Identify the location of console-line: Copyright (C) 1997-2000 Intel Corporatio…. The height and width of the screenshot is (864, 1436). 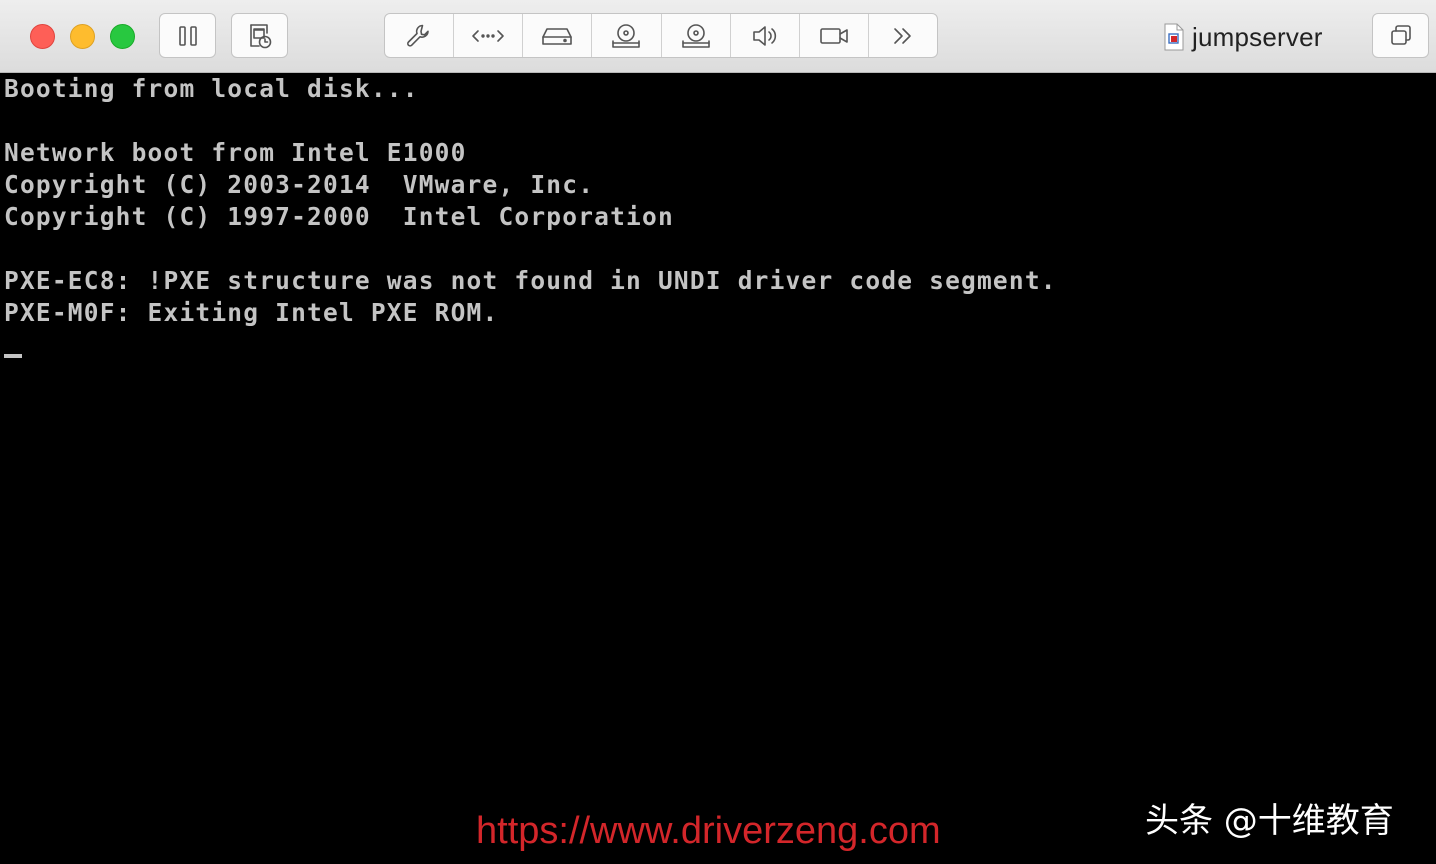
(339, 216).